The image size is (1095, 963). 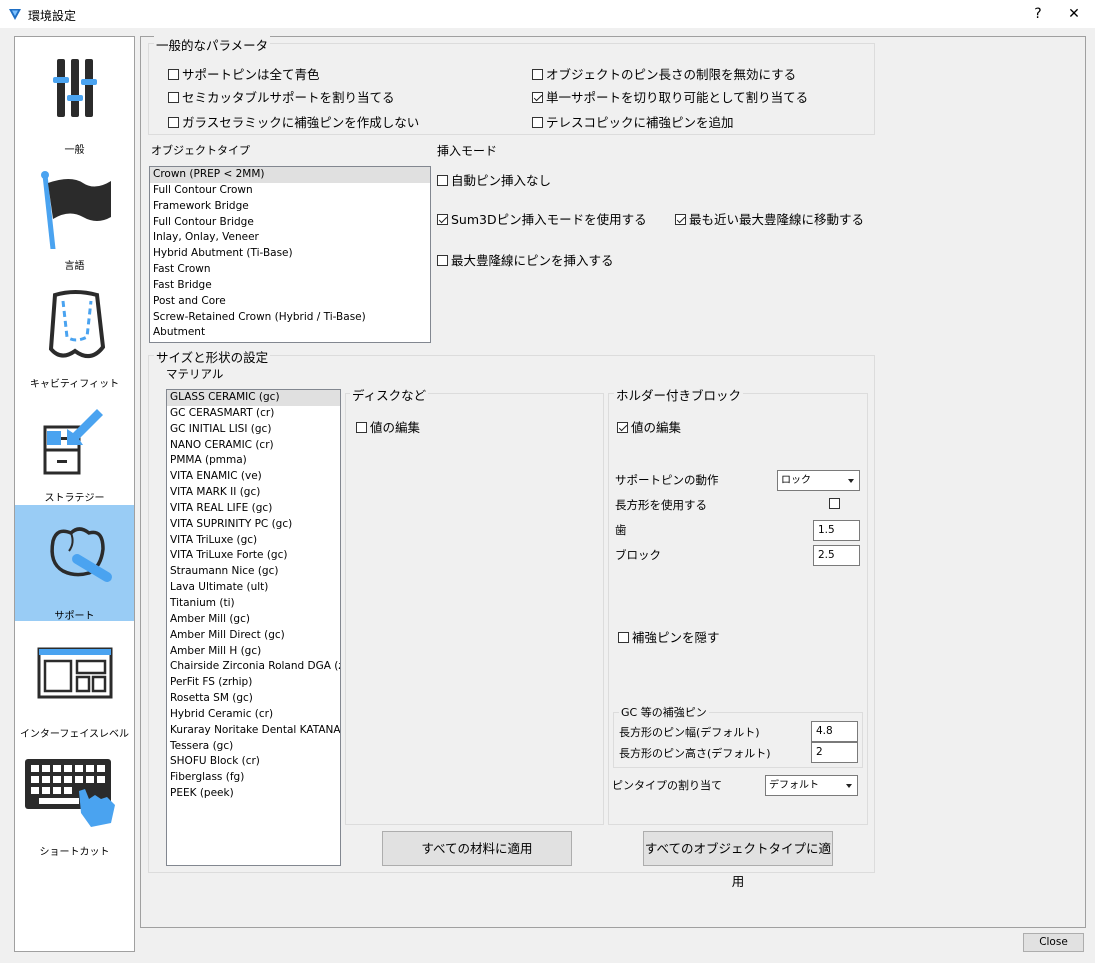 I want to click on list-item: Kuraray Noritake Dental KATANA (, so click(x=253, y=731).